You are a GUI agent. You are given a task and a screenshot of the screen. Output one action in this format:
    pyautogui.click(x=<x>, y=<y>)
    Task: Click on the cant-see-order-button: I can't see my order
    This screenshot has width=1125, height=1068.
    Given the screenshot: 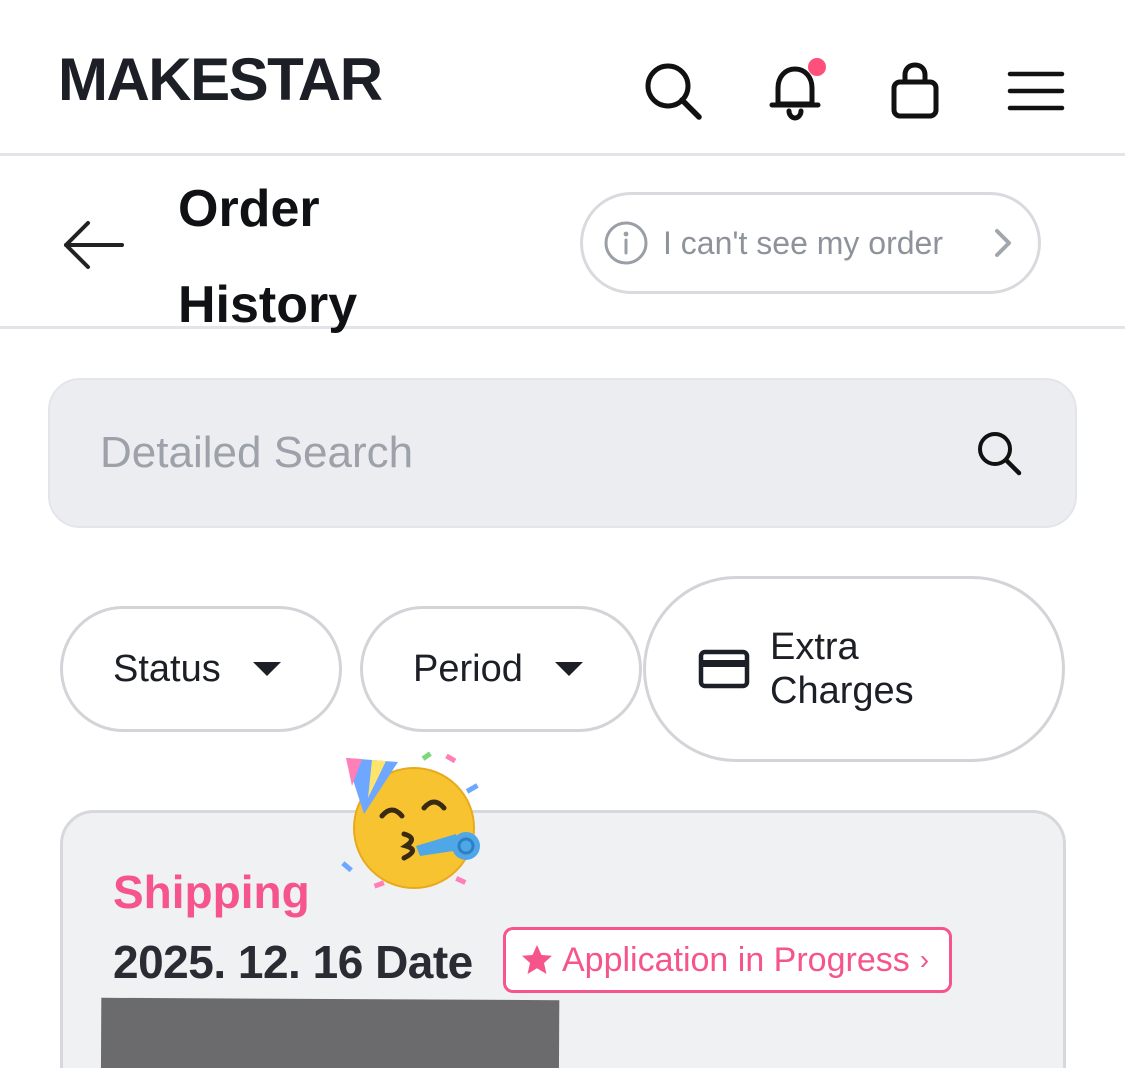 What is the action you would take?
    pyautogui.click(x=810, y=243)
    